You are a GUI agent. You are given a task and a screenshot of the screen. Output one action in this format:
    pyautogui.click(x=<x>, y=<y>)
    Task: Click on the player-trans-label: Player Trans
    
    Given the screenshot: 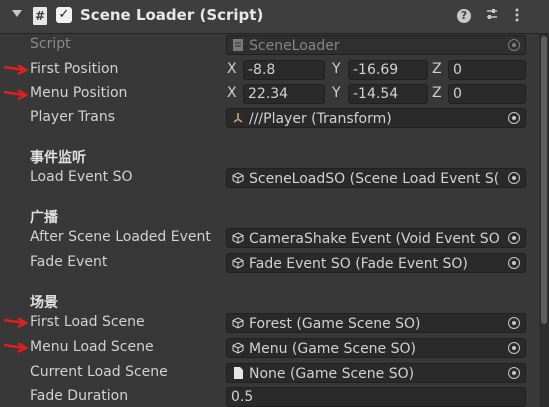 What is the action you would take?
    pyautogui.click(x=73, y=117)
    